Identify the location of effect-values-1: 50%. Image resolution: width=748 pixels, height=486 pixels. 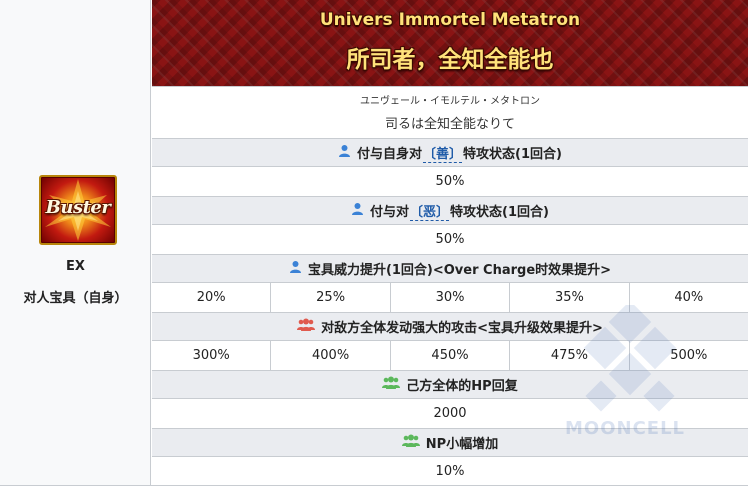
(450, 239).